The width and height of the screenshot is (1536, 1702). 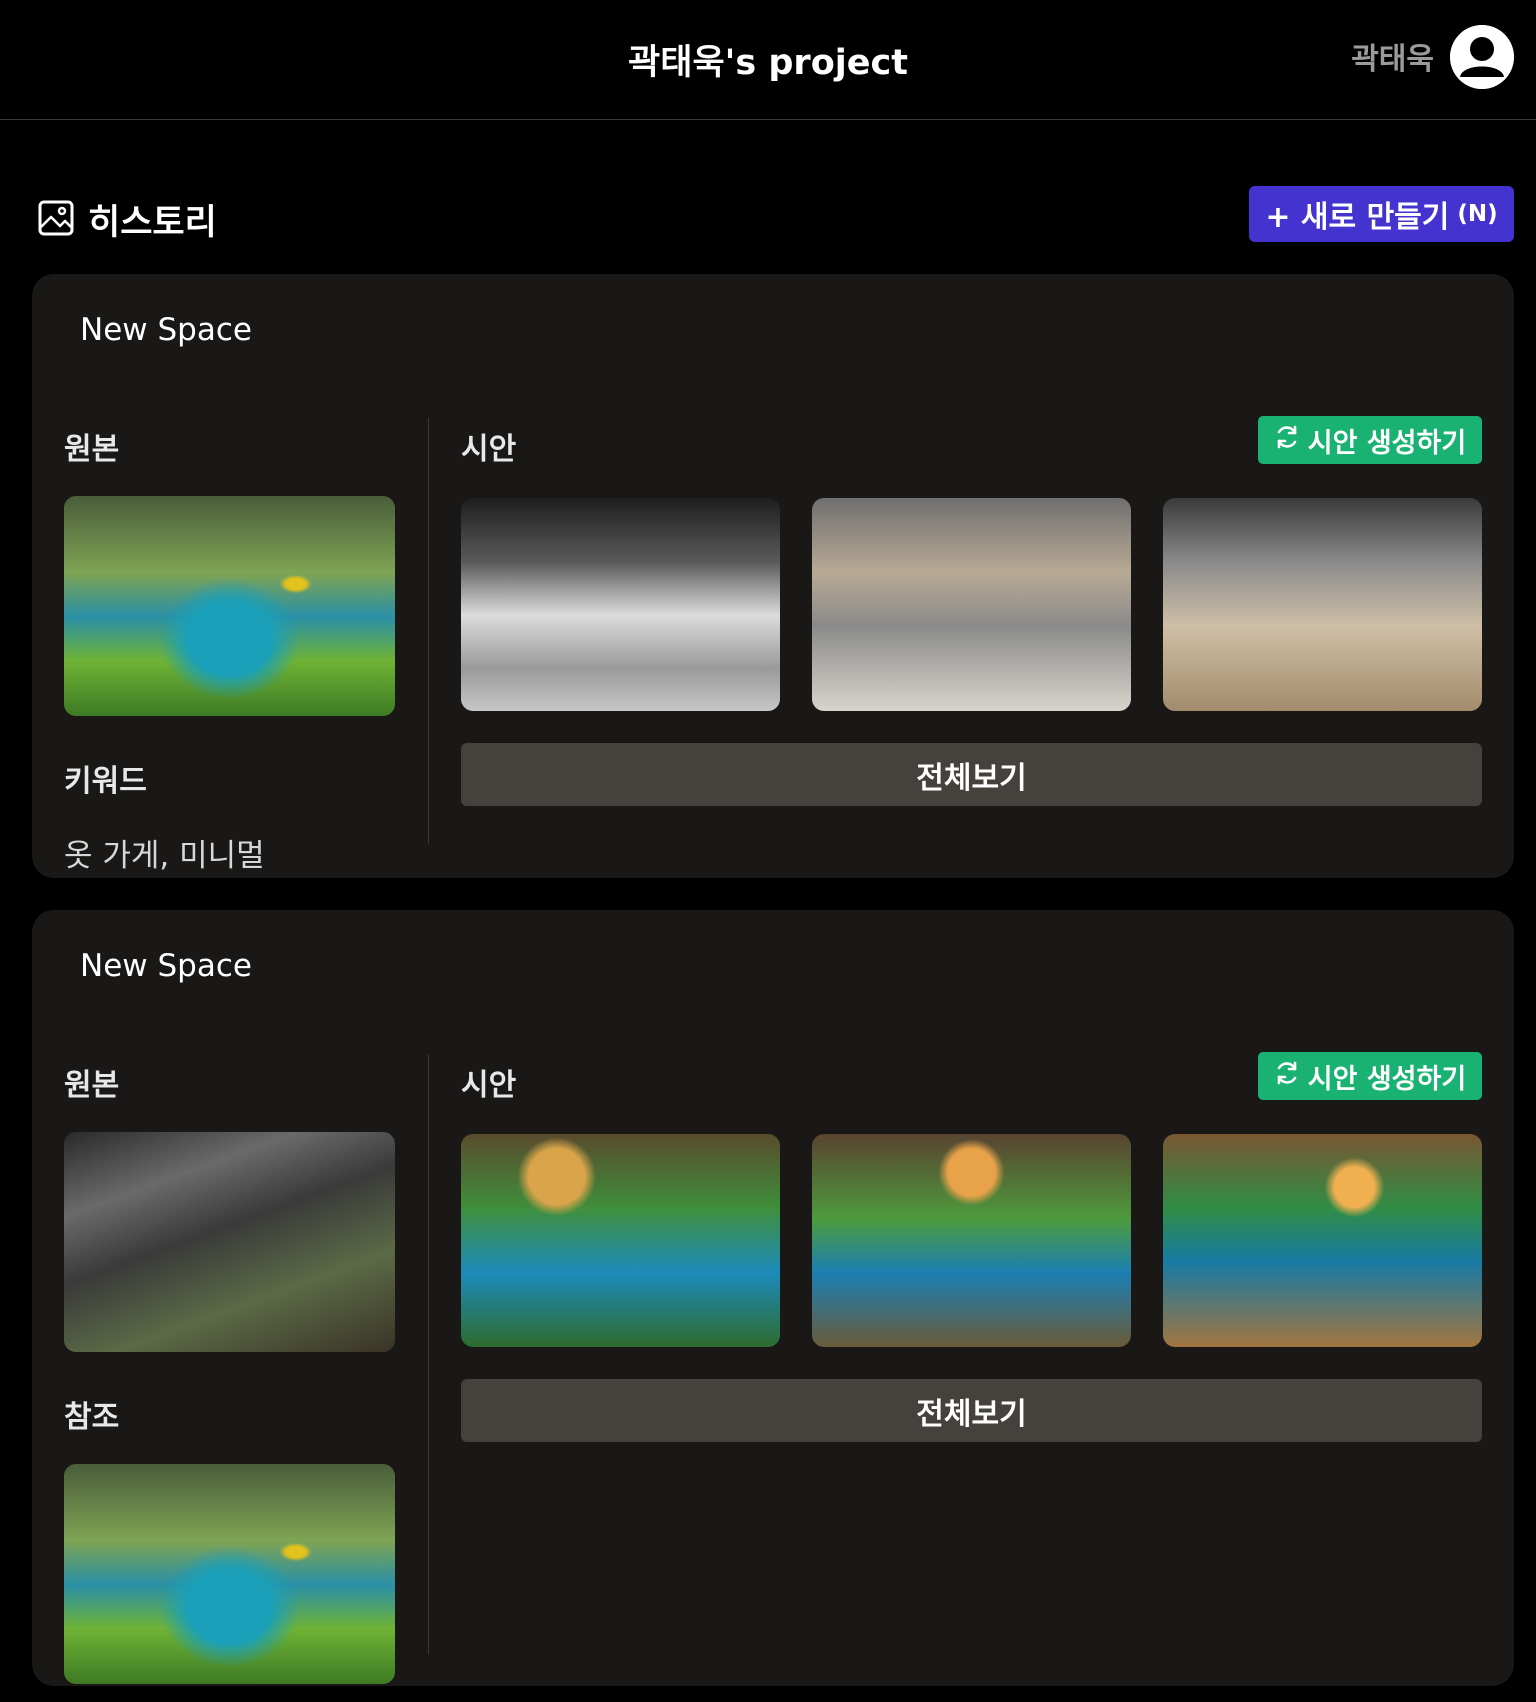 I want to click on user-avatar-icon, so click(x=1482, y=57).